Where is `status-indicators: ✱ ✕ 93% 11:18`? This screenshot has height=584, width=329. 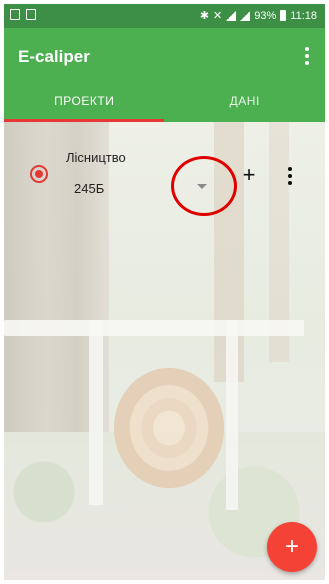 status-indicators: ✱ ✕ 93% 11:18 is located at coordinates (258, 16).